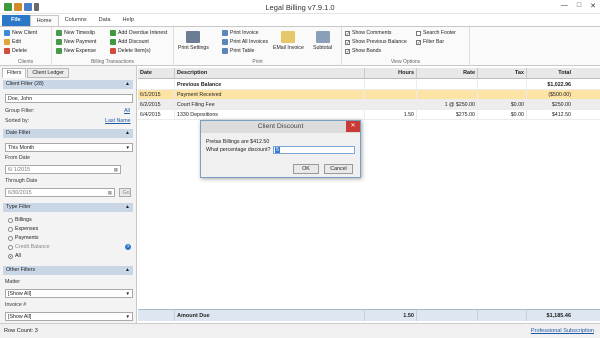 The width and height of the screenshot is (600, 338). Describe the element at coordinates (20, 33) in the screenshot. I see `new-client-button: New Client` at that location.